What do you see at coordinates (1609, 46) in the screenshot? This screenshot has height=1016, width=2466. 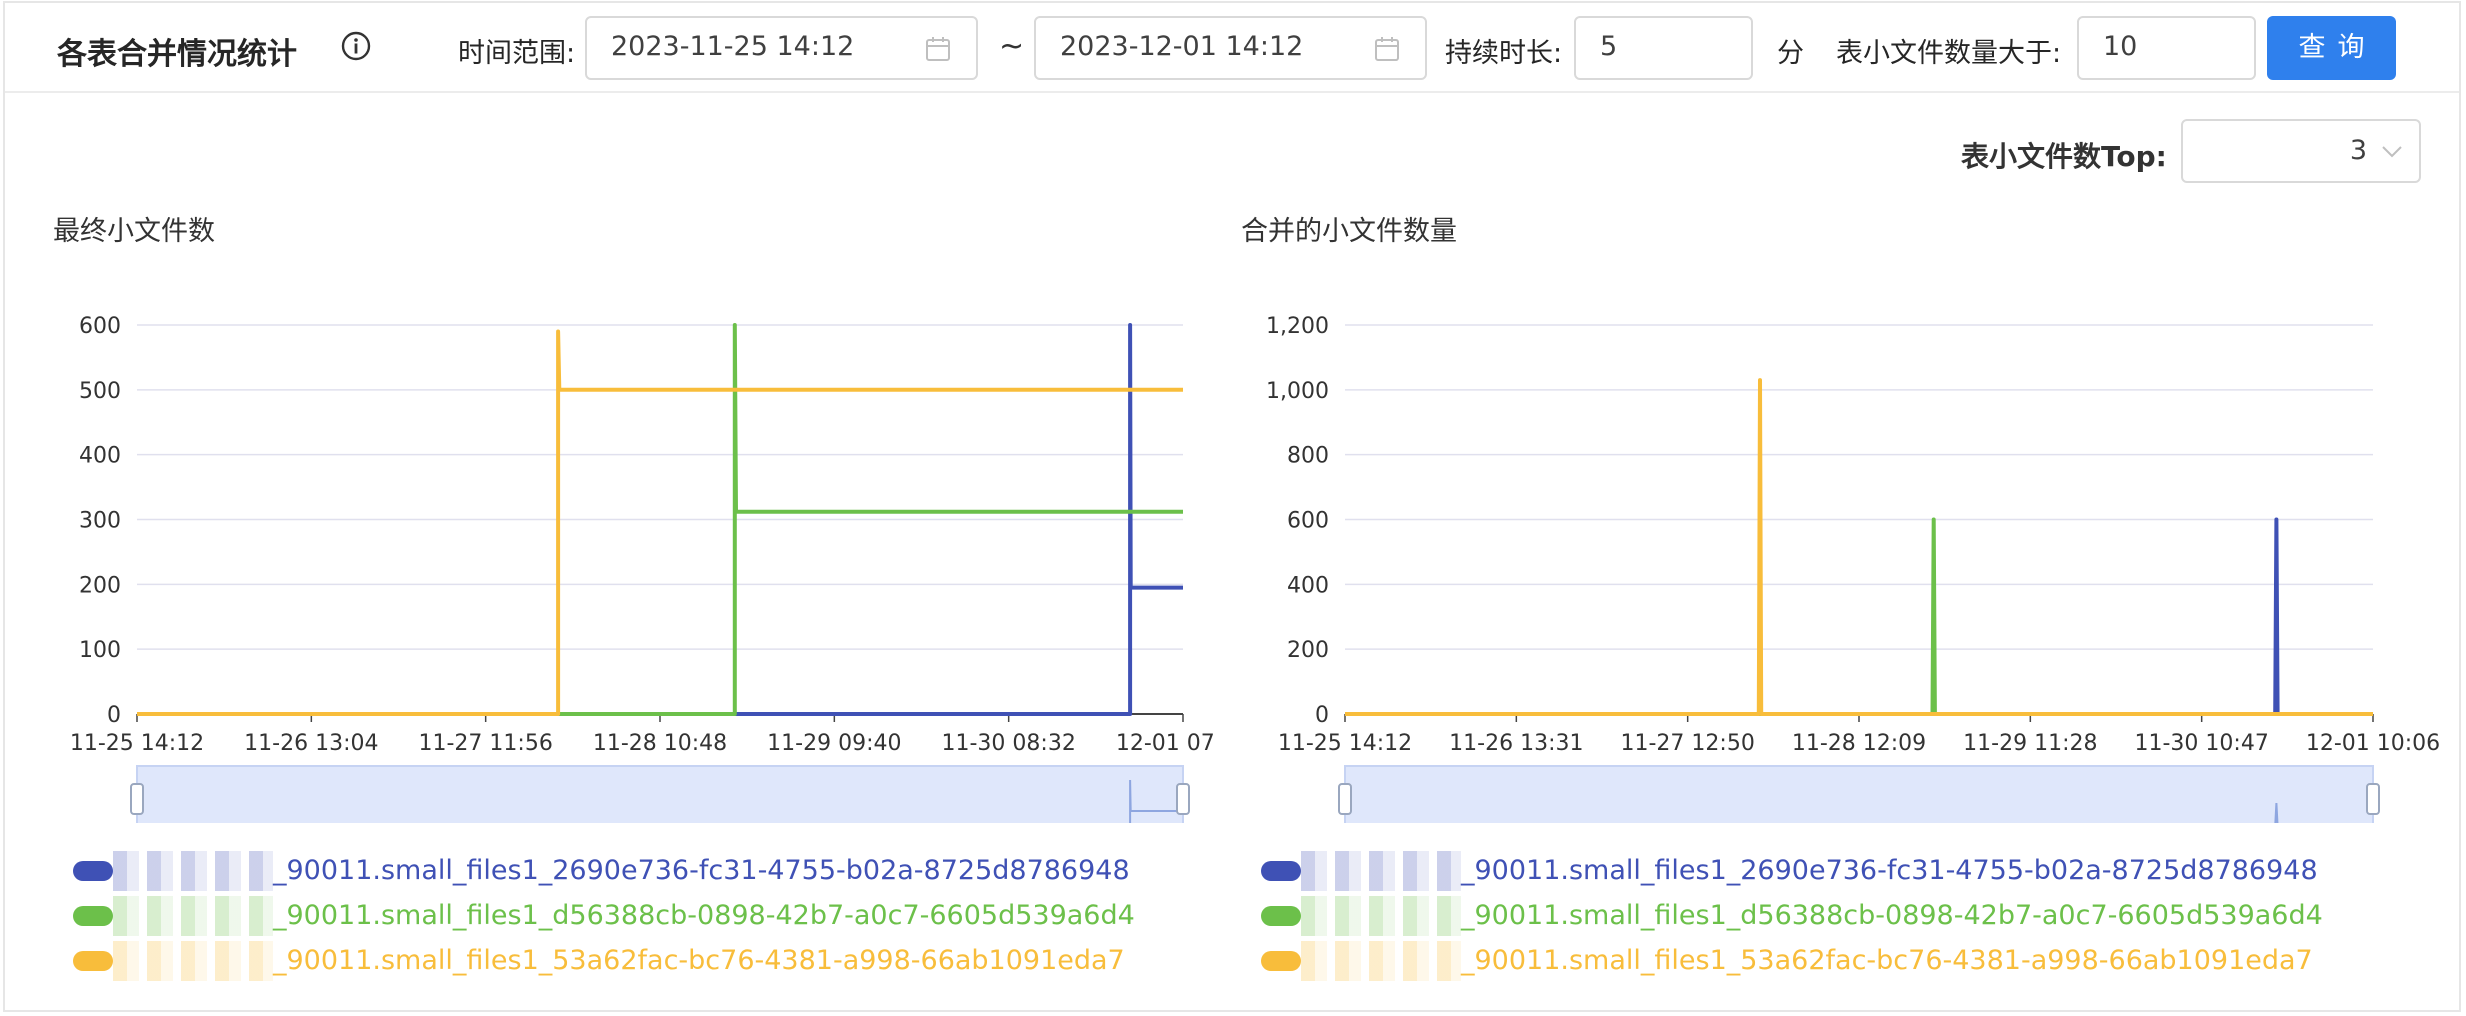 I see `duration-value: 5` at bounding box center [1609, 46].